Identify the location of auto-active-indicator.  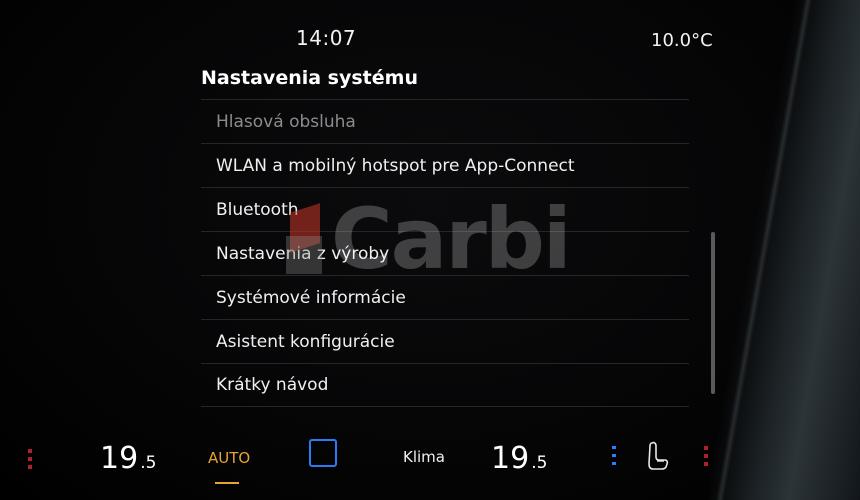
(227, 483).